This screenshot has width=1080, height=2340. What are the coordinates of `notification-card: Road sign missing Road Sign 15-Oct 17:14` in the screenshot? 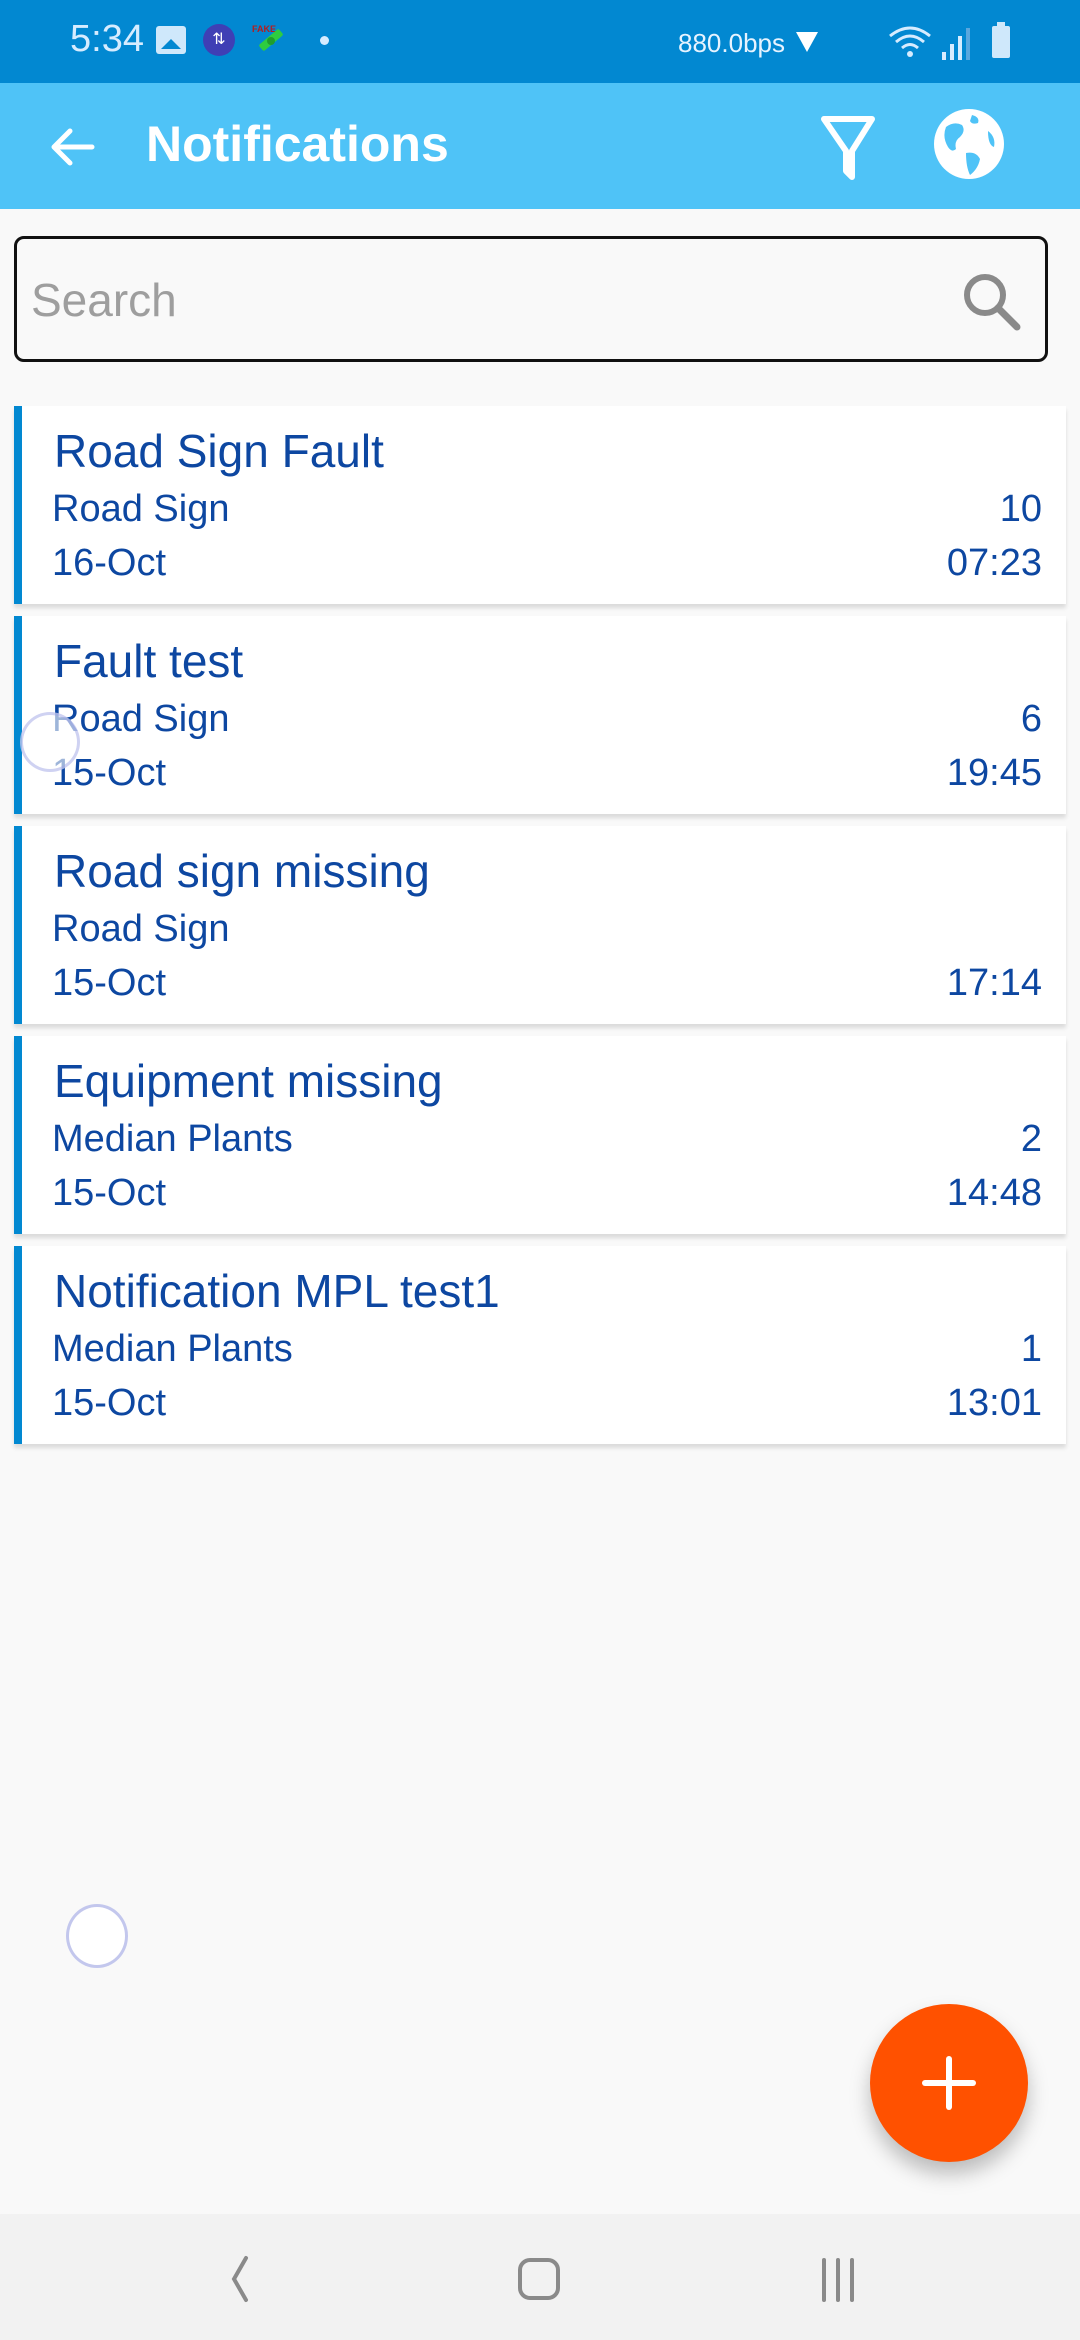 It's located at (540, 925).